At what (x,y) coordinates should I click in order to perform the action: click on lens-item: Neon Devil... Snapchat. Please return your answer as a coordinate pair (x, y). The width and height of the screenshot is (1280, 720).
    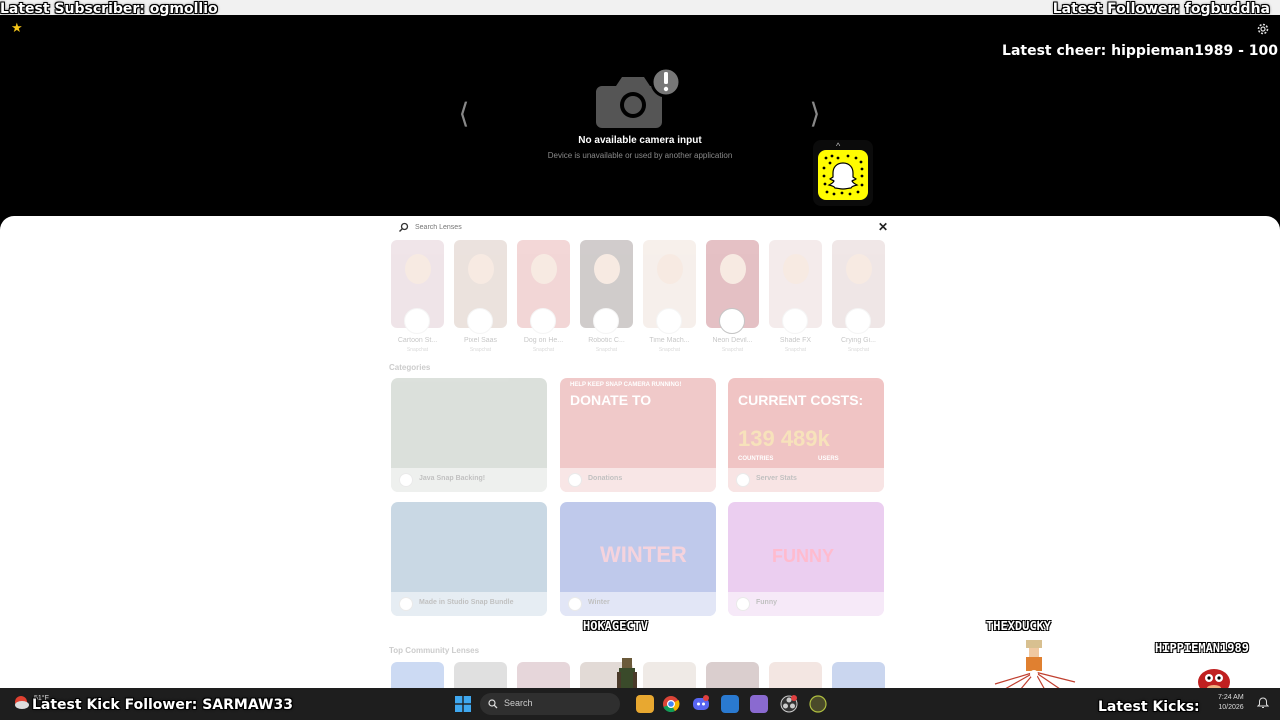
    Looking at the image, I should click on (732, 296).